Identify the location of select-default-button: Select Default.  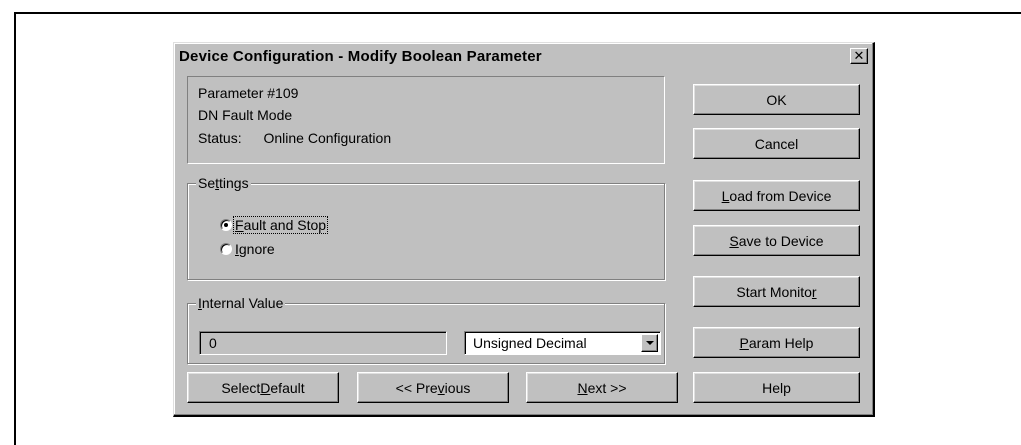
(263, 387).